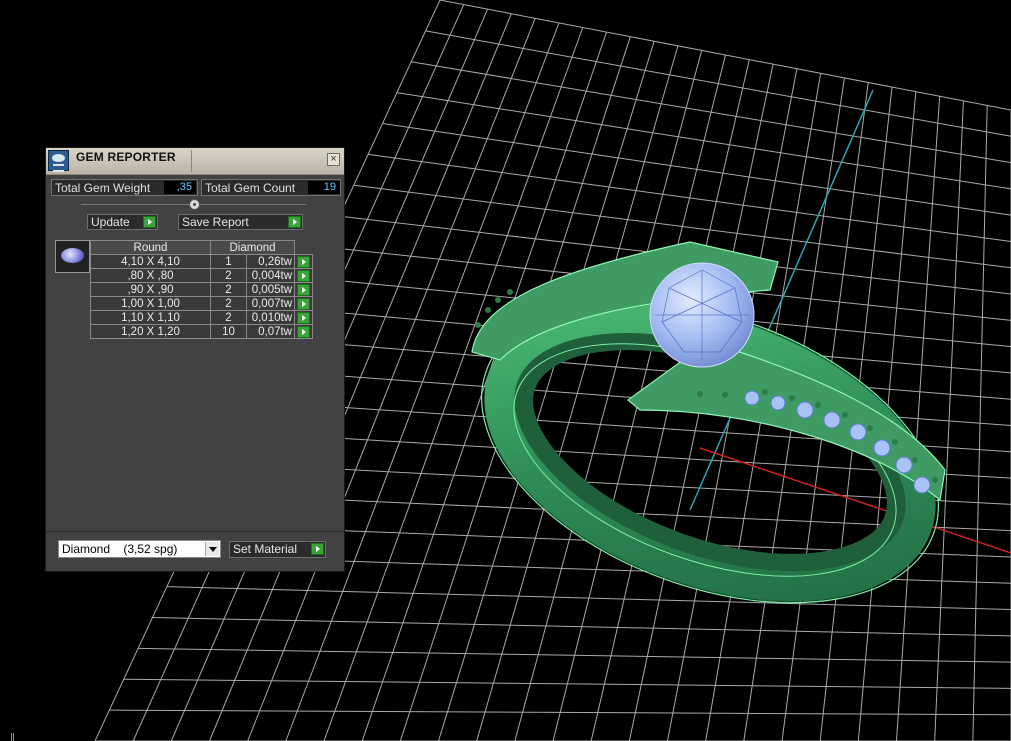 This screenshot has height=741, width=1011. I want to click on total-gem-weight-value: ,35, so click(180, 187).